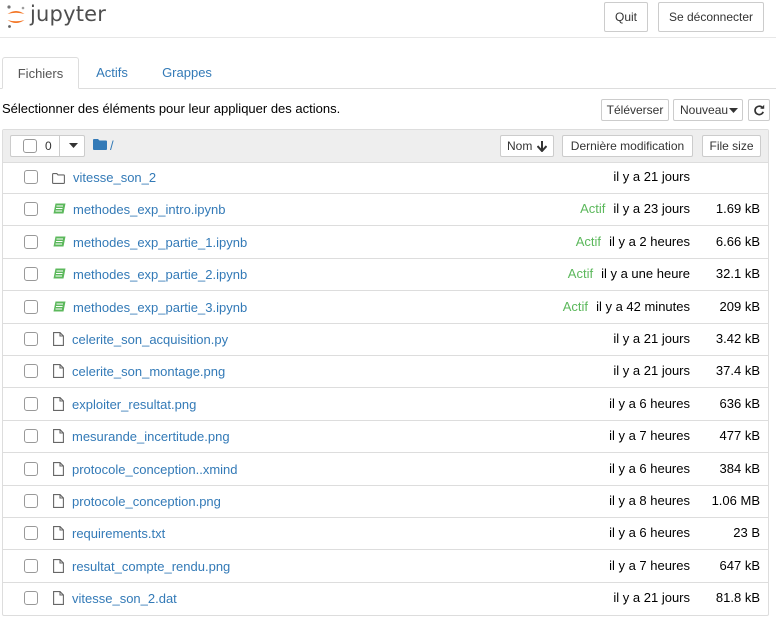 This screenshot has width=776, height=627. I want to click on tab-files: Fichiers, so click(40, 73).